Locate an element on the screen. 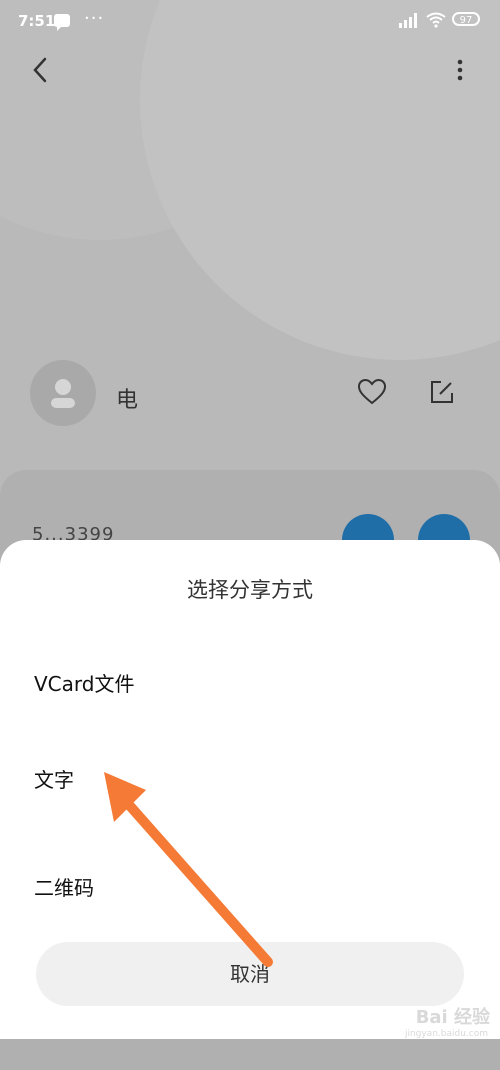 This screenshot has width=500, height=1070. heart-icon is located at coordinates (372, 392).